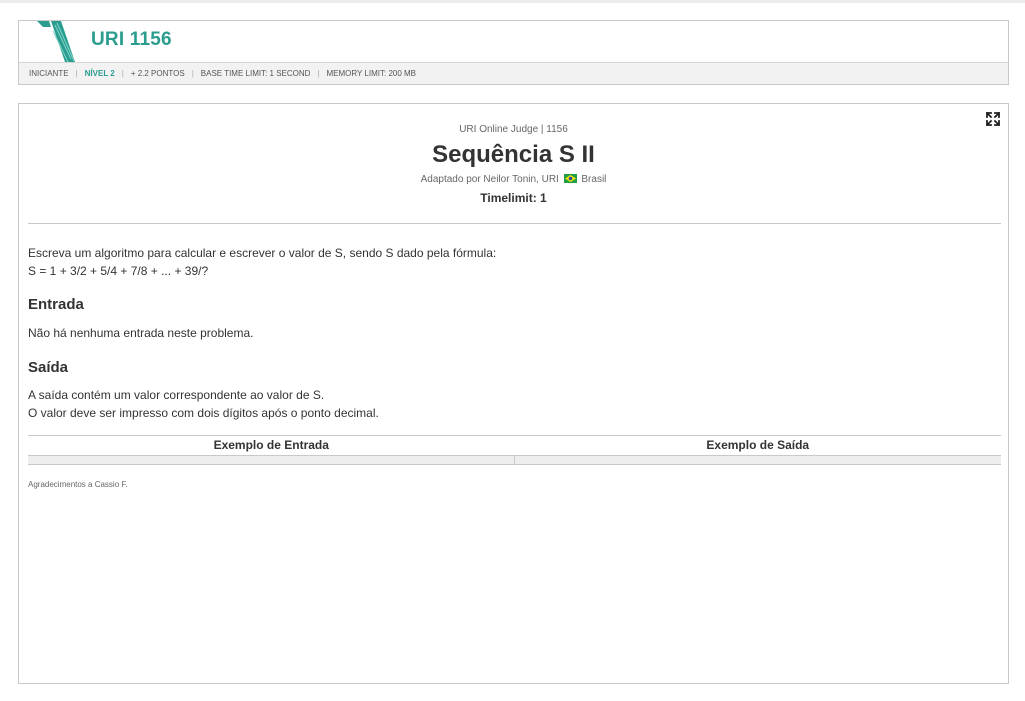 The height and width of the screenshot is (701, 1025). What do you see at coordinates (271, 460) in the screenshot?
I see `example-input-cell` at bounding box center [271, 460].